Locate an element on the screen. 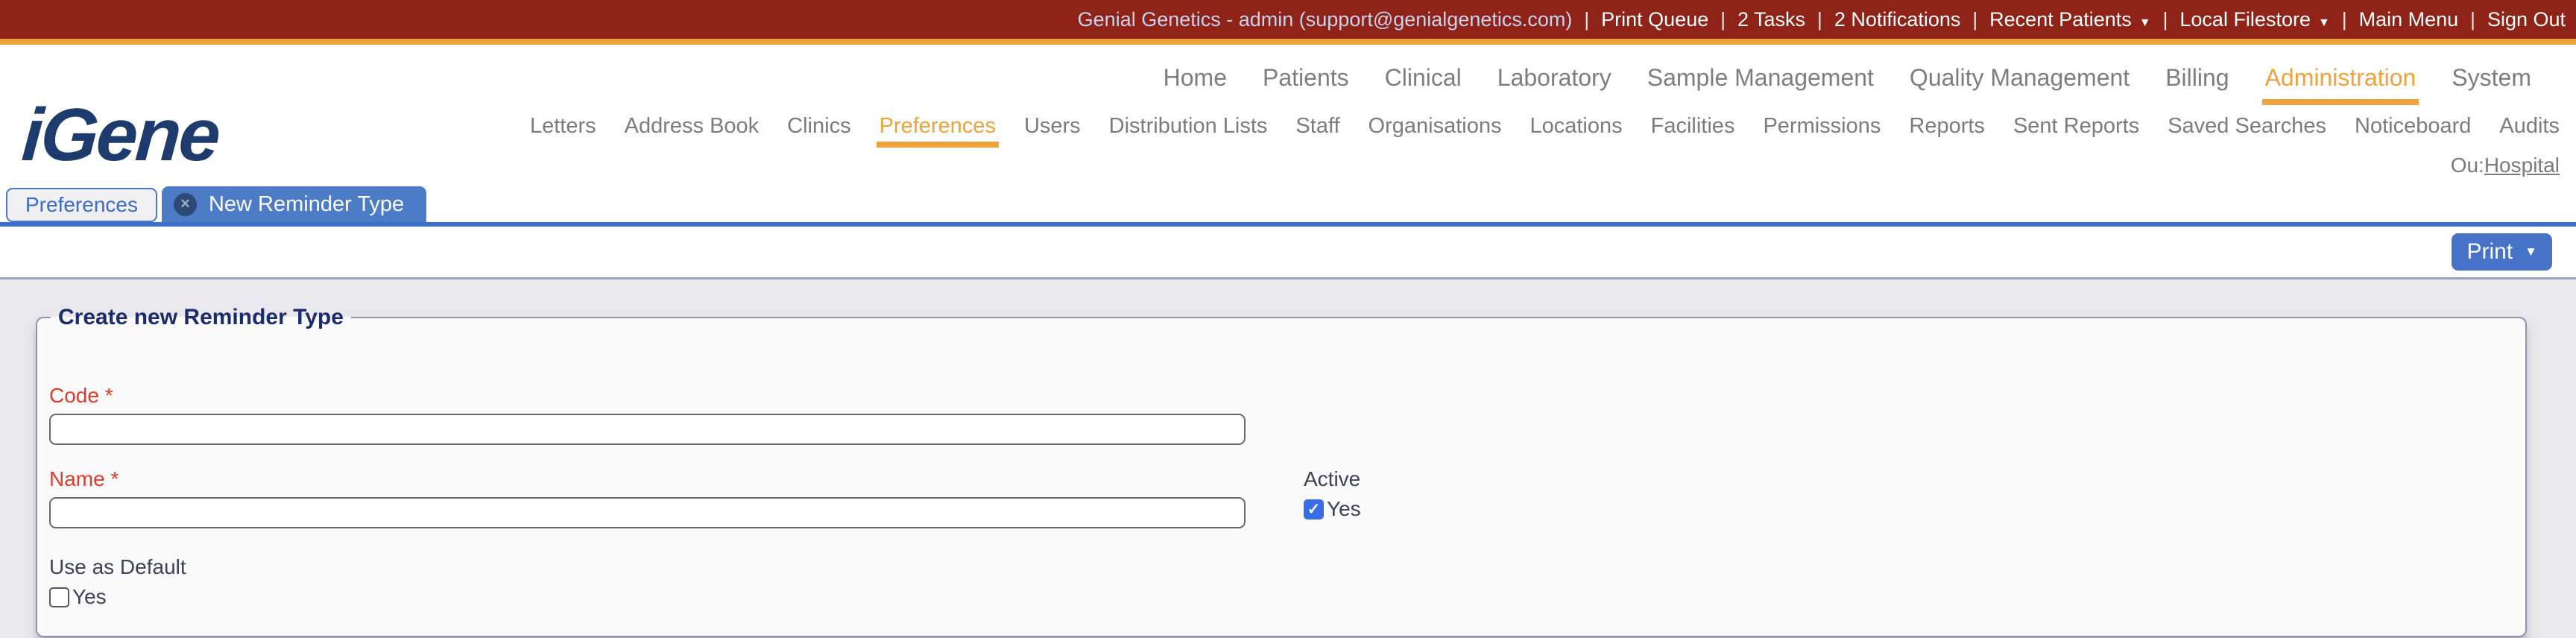  subnav-locations: Locations is located at coordinates (1576, 126).